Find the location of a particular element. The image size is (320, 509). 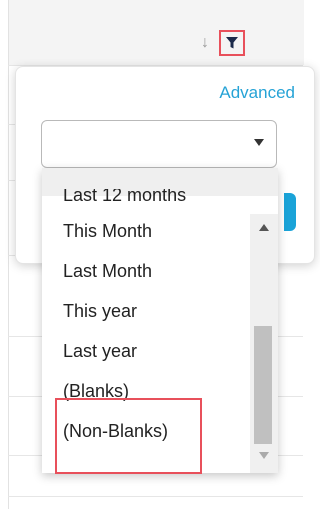

dropdown-scrollbar is located at coordinates (264, 343).